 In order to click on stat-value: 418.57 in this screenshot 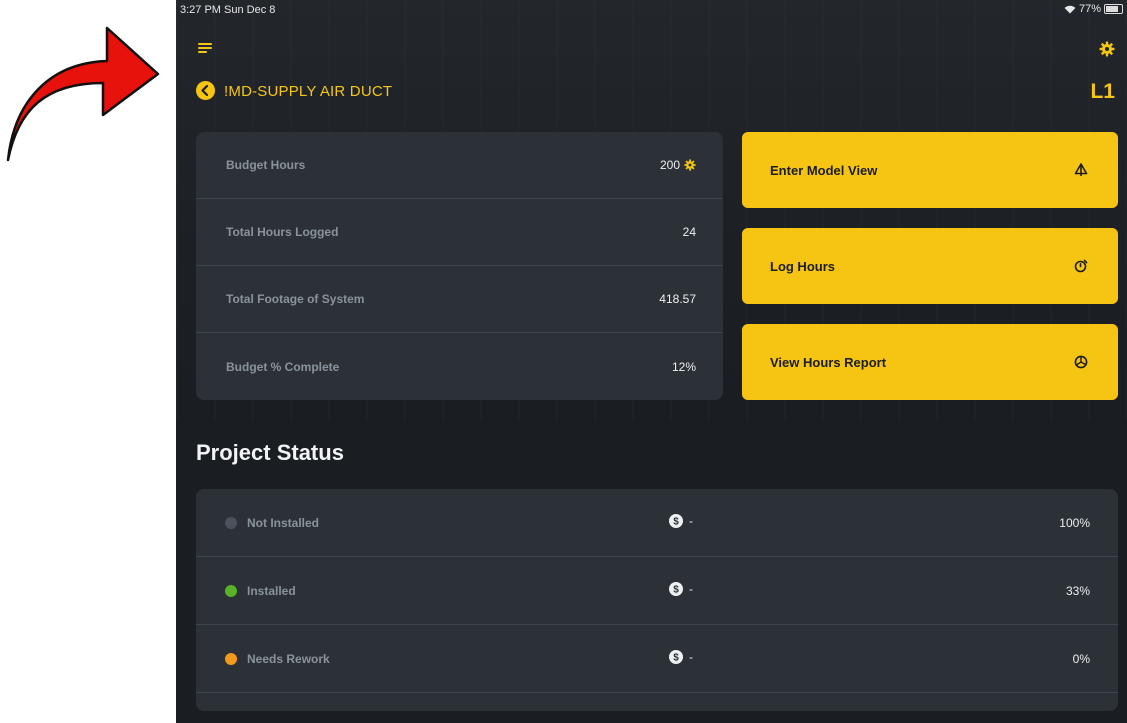, I will do `click(677, 299)`.